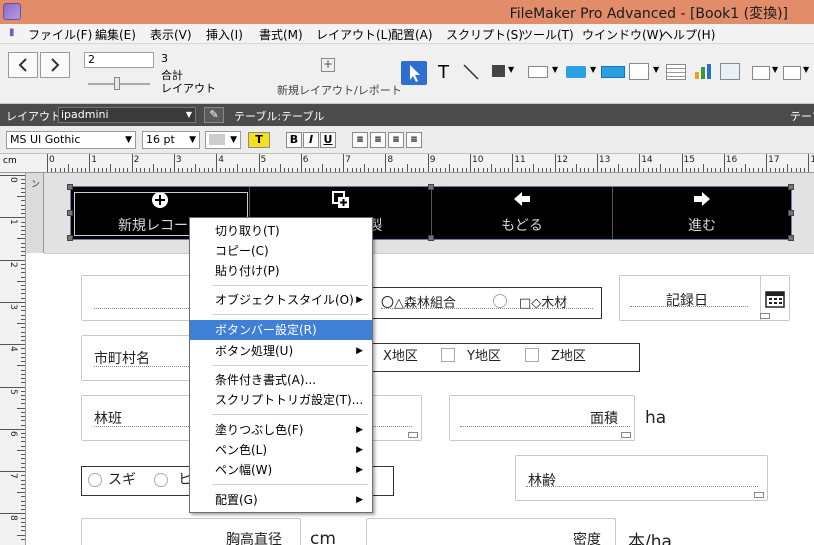  I want to click on text-color-select: ▼, so click(223, 140).